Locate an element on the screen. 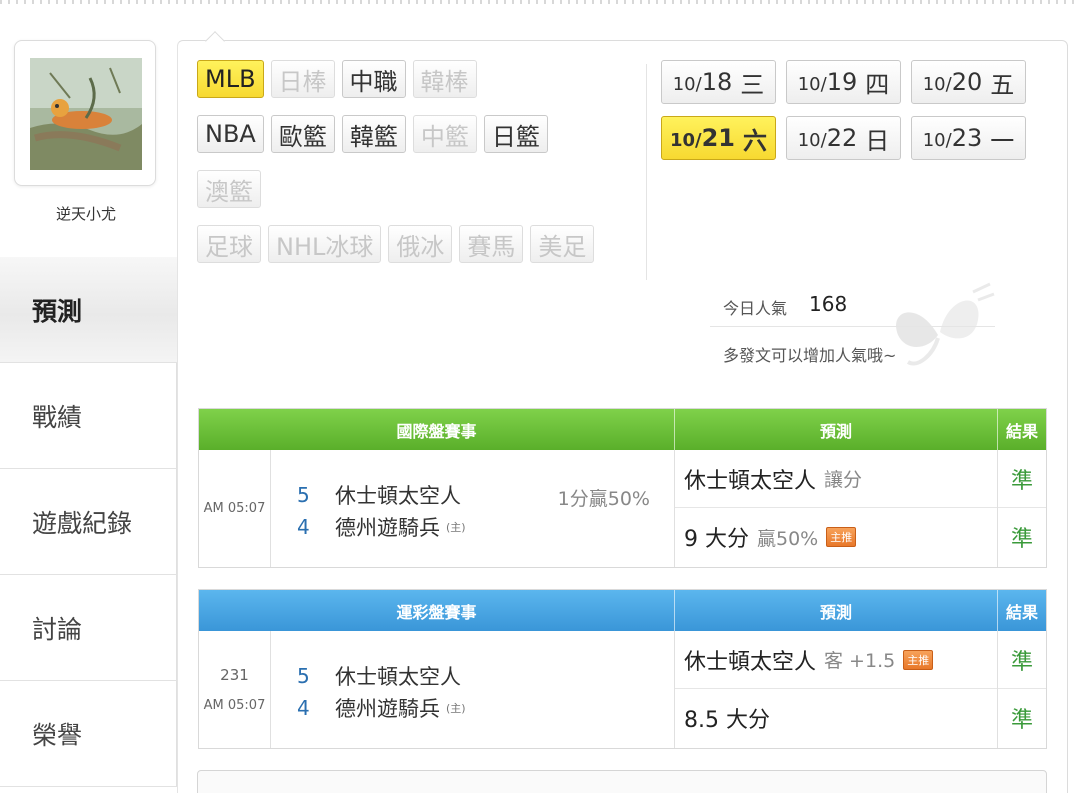 This screenshot has width=1080, height=793. table-header: 國際盤賽事 預測 結果 is located at coordinates (622, 429).